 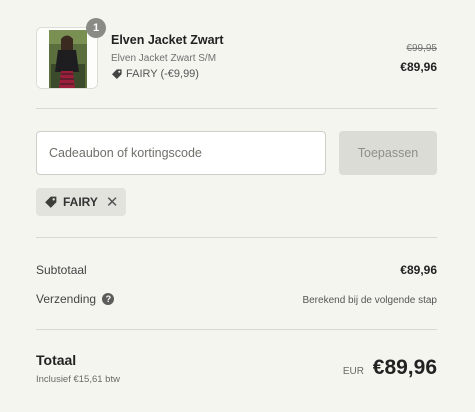 What do you see at coordinates (78, 379) in the screenshot?
I see `tax-note: Inclusief €15,61 btw` at bounding box center [78, 379].